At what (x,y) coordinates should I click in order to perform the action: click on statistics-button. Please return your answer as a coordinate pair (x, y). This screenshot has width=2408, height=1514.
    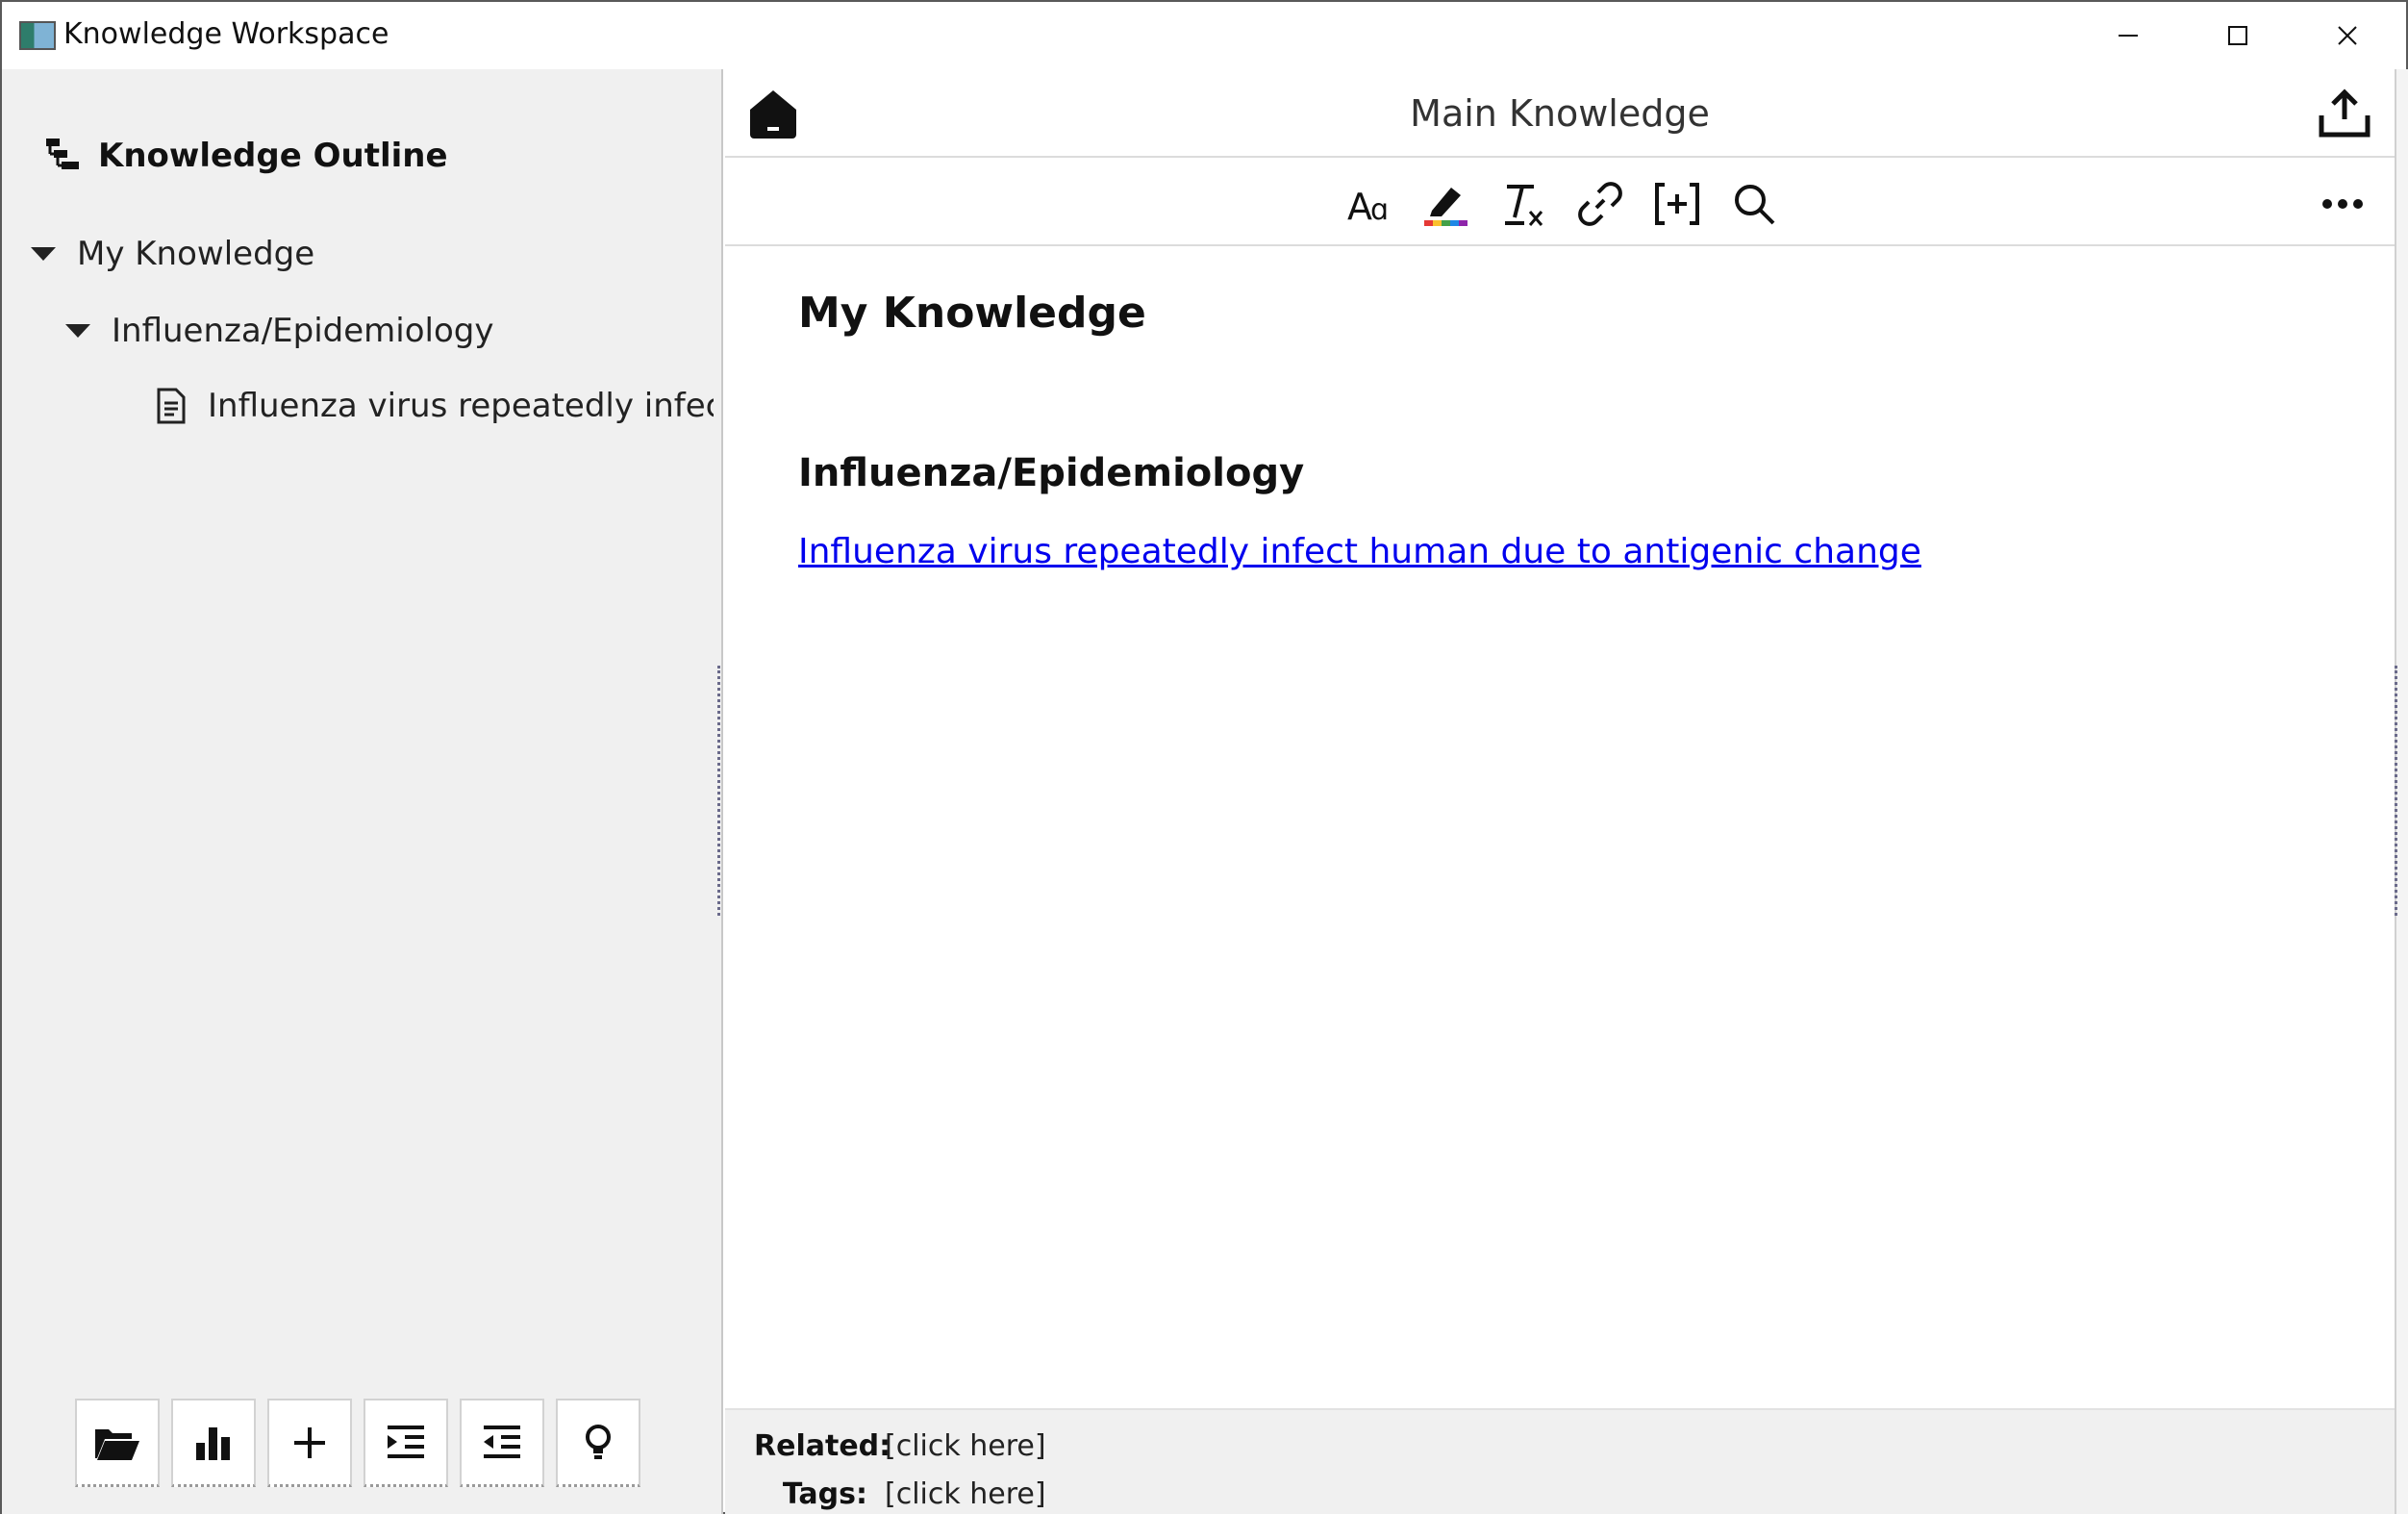
    Looking at the image, I should click on (213, 1443).